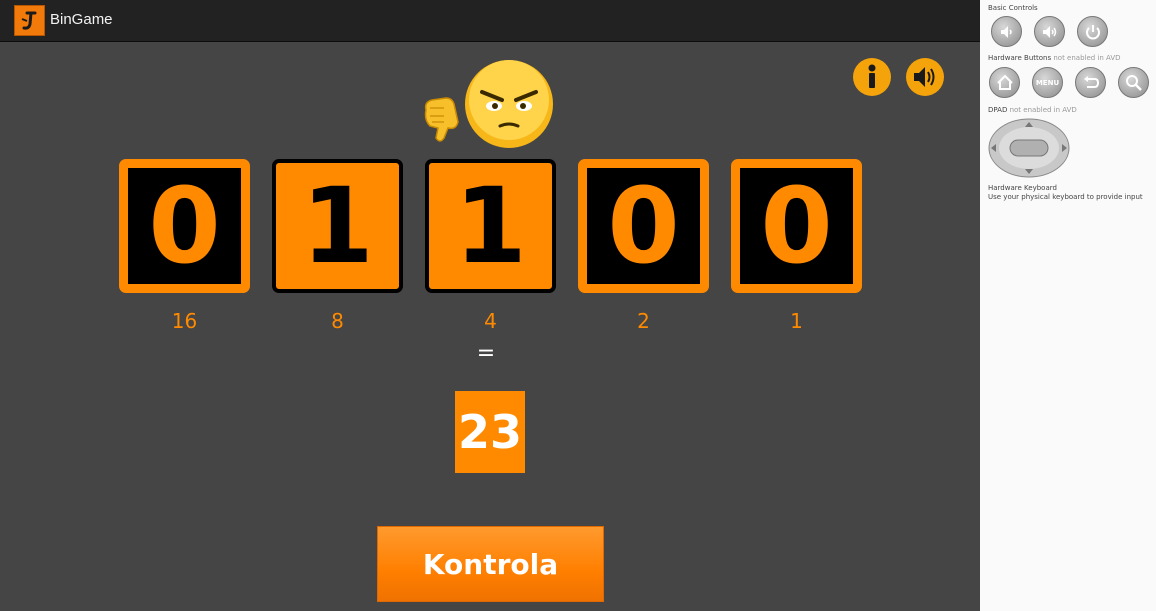 This screenshot has width=1156, height=611. Describe the element at coordinates (796, 226) in the screenshot. I see `bit-toggle-1: 0` at that location.